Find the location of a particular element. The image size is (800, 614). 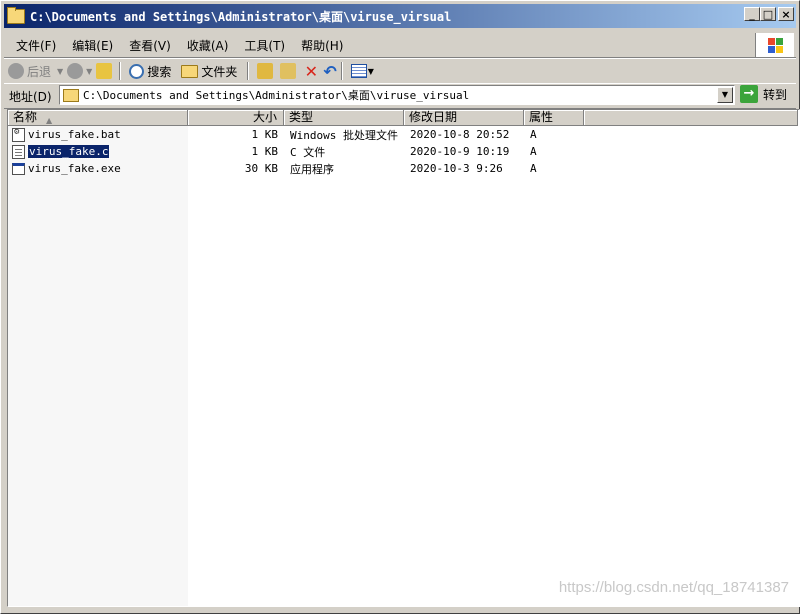

minimize-button: _ is located at coordinates (752, 14).